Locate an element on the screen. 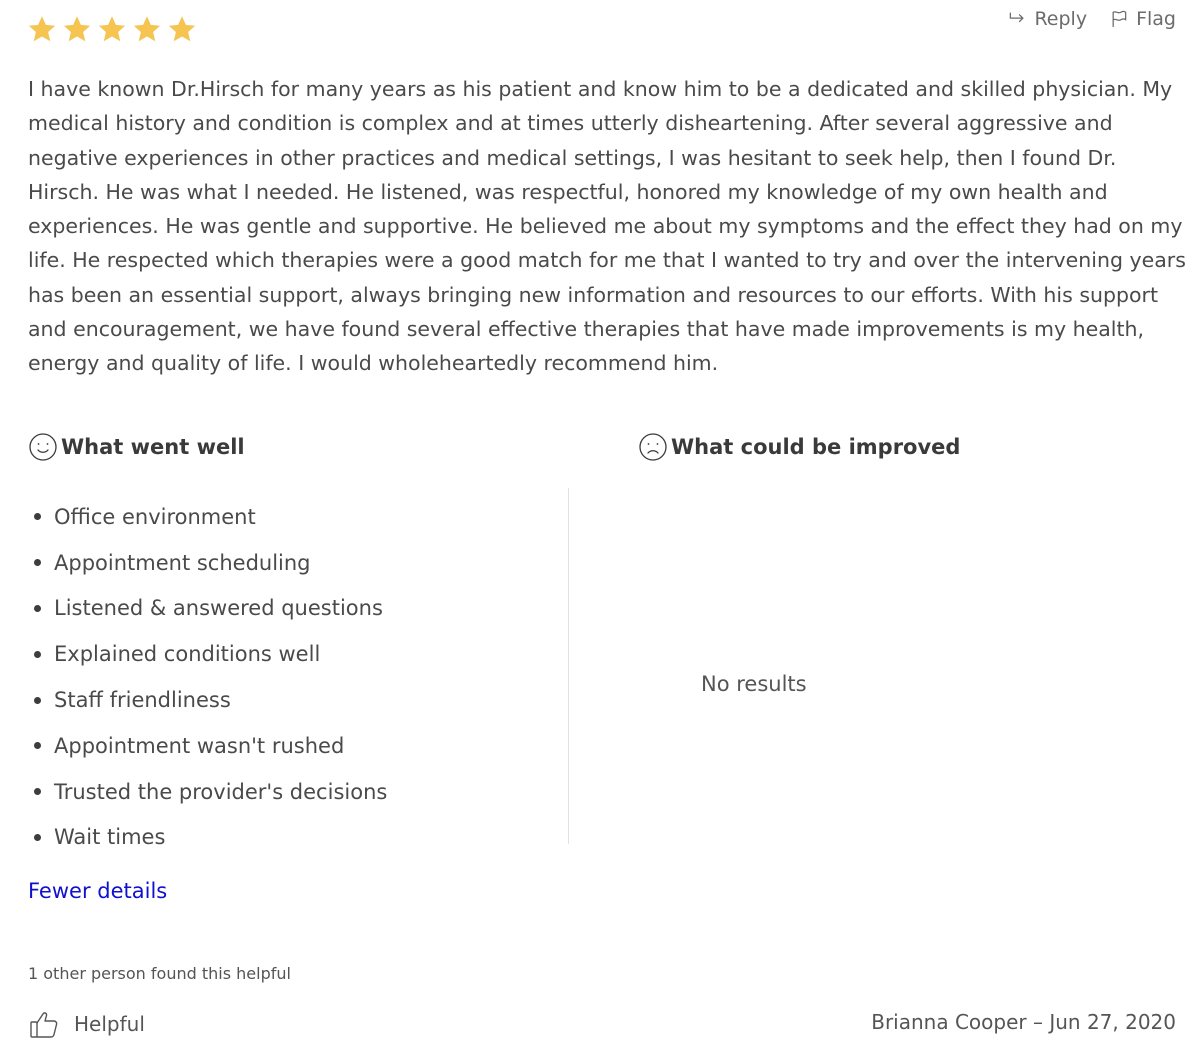 This screenshot has height=1049, width=1200. review-actions: Reply Flag is located at coordinates (1091, 19).